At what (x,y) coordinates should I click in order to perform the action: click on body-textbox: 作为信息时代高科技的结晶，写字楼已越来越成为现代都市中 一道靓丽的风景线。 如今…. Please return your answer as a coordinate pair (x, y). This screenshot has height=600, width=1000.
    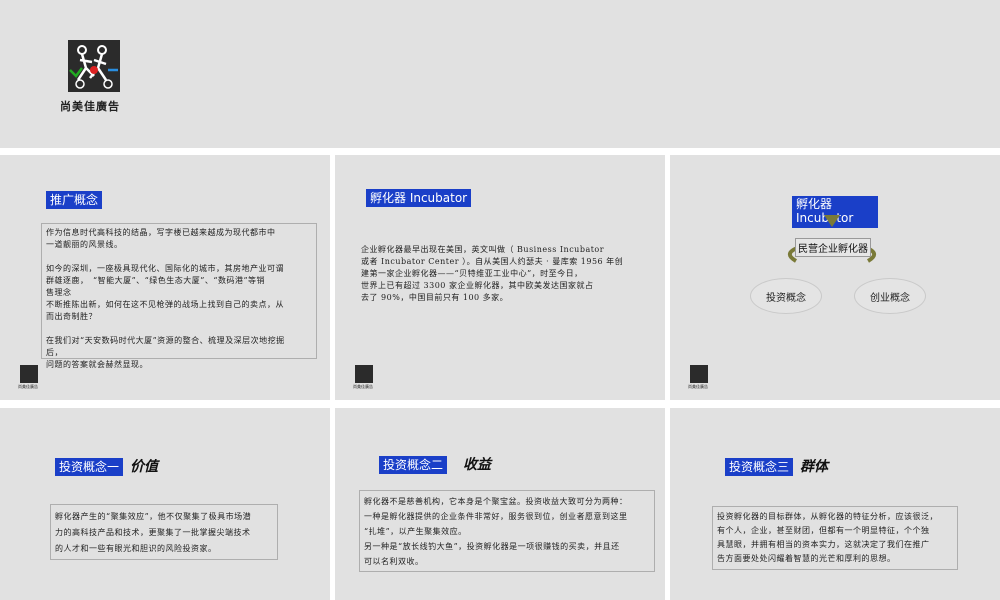
    Looking at the image, I should click on (179, 296).